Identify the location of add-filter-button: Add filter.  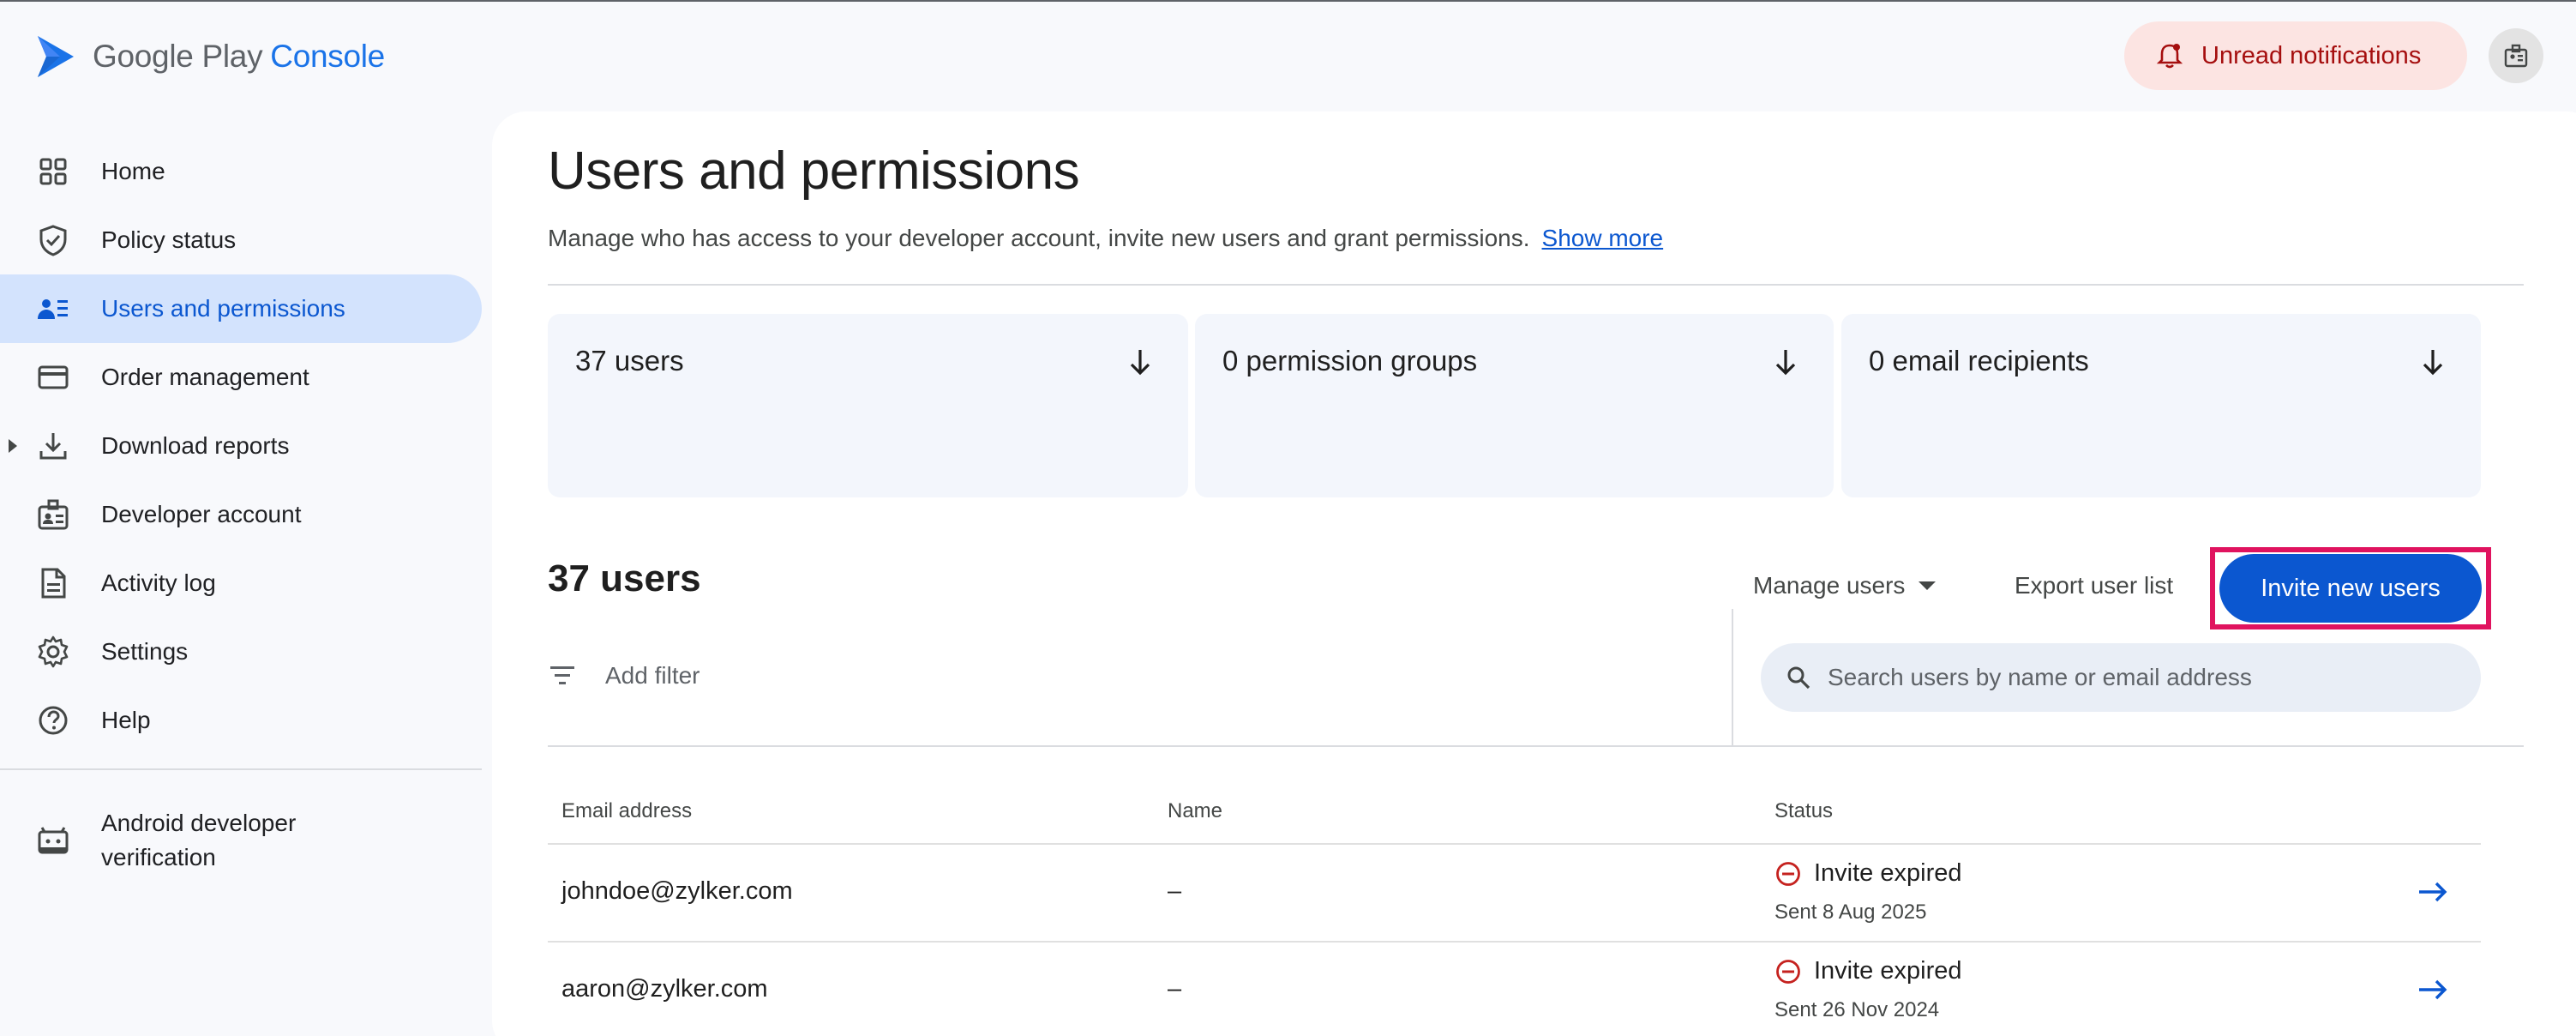
(652, 676).